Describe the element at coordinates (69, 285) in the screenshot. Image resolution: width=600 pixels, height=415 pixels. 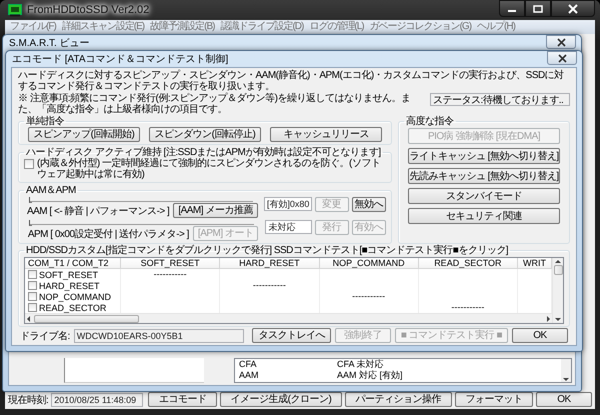
I see `command-label: HARD_RESET` at that location.